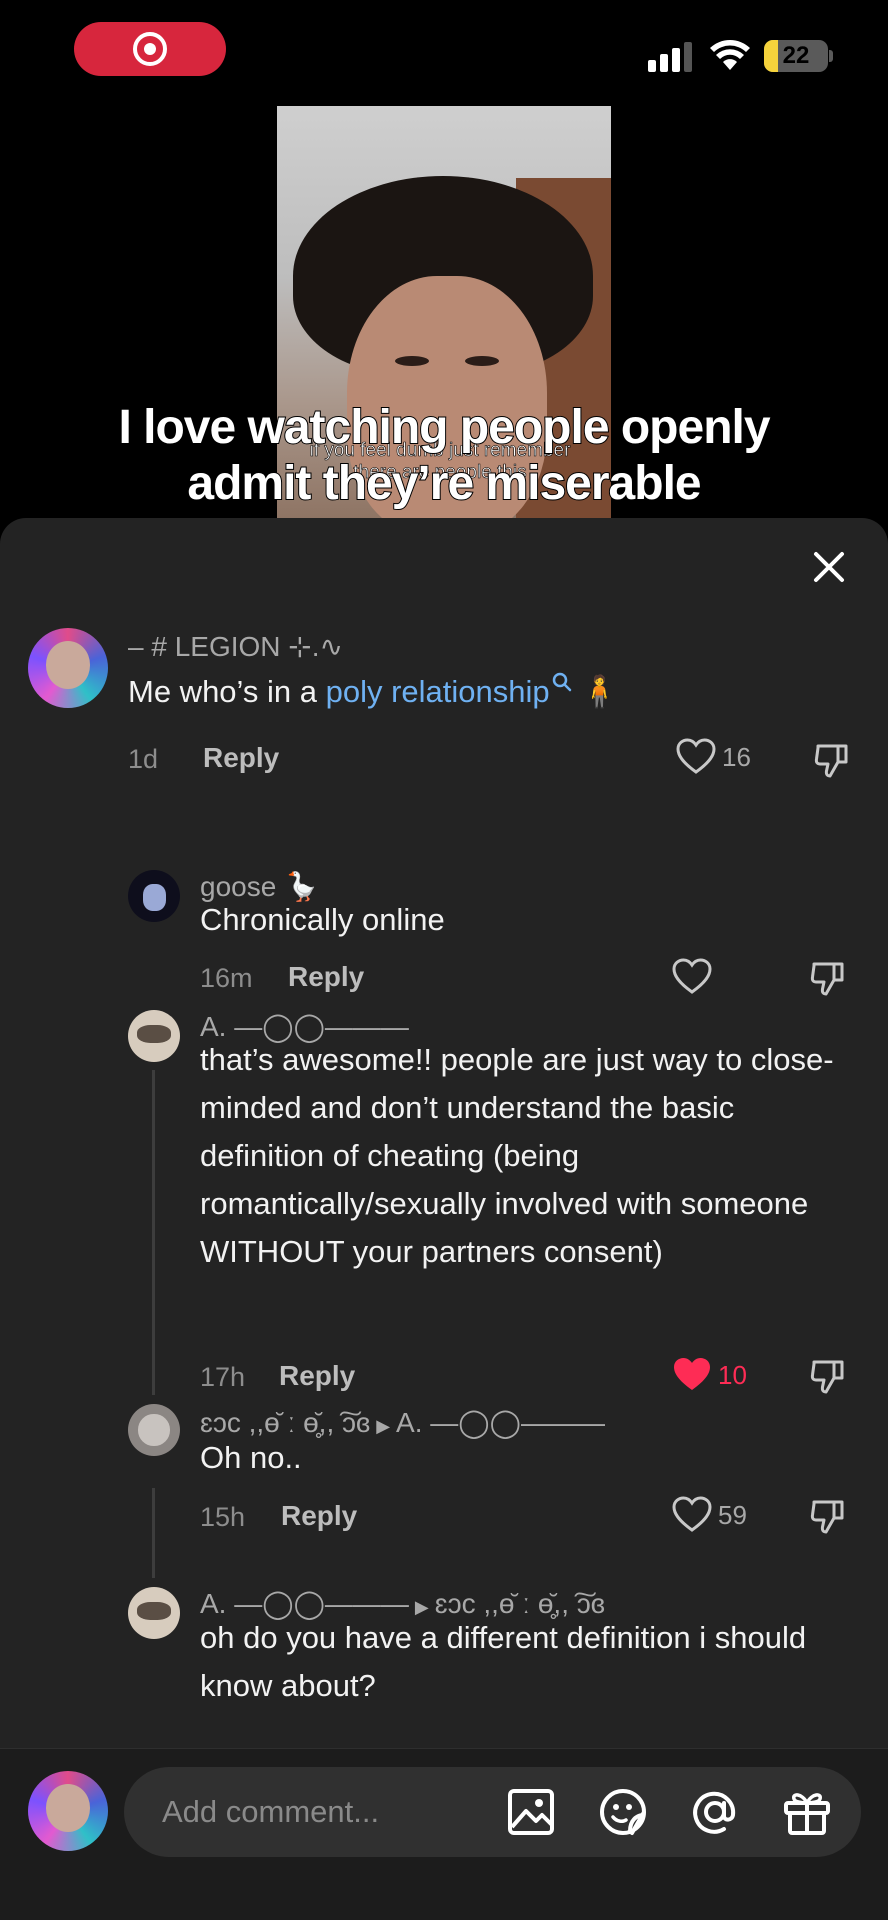 This screenshot has width=888, height=1920. What do you see at coordinates (732, 1374) in the screenshot?
I see `like-count: 10` at bounding box center [732, 1374].